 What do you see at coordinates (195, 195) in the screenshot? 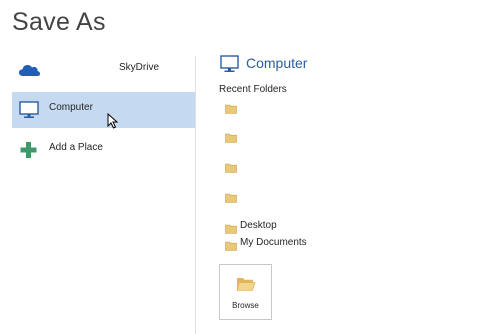
I see `column-divider` at bounding box center [195, 195].